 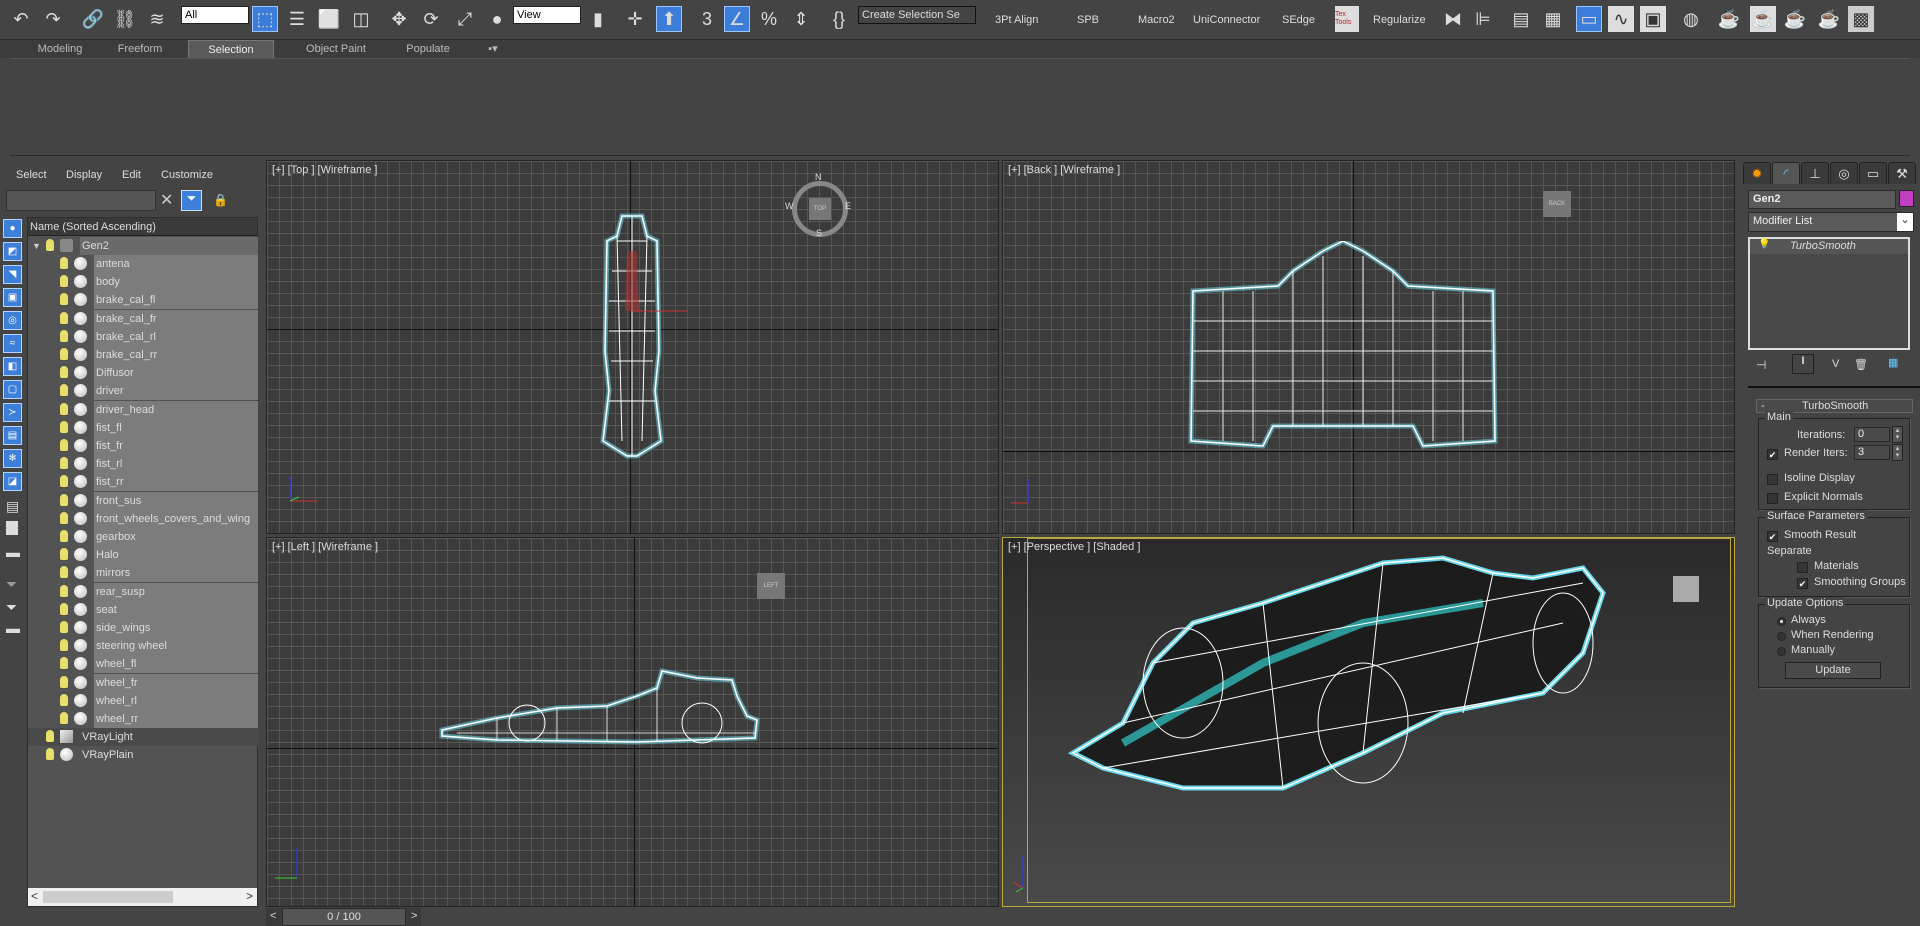 I want to click on lightbulb-icon: 💡, so click(x=1764, y=244).